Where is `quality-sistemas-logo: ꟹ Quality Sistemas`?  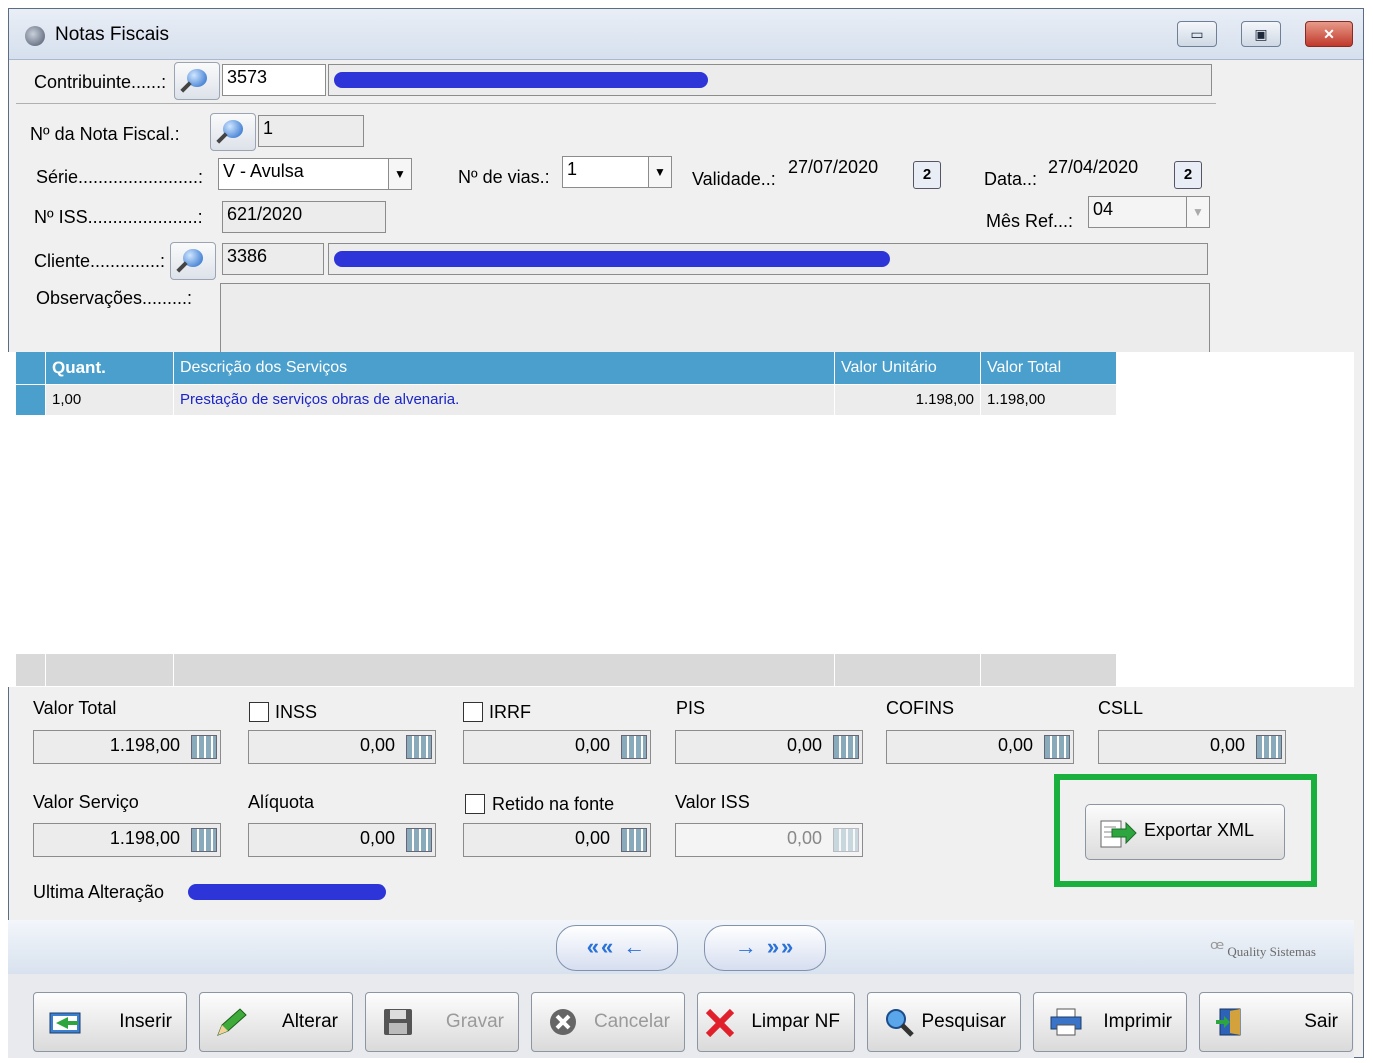 quality-sistemas-logo: ꟹ Quality Sistemas is located at coordinates (1263, 948).